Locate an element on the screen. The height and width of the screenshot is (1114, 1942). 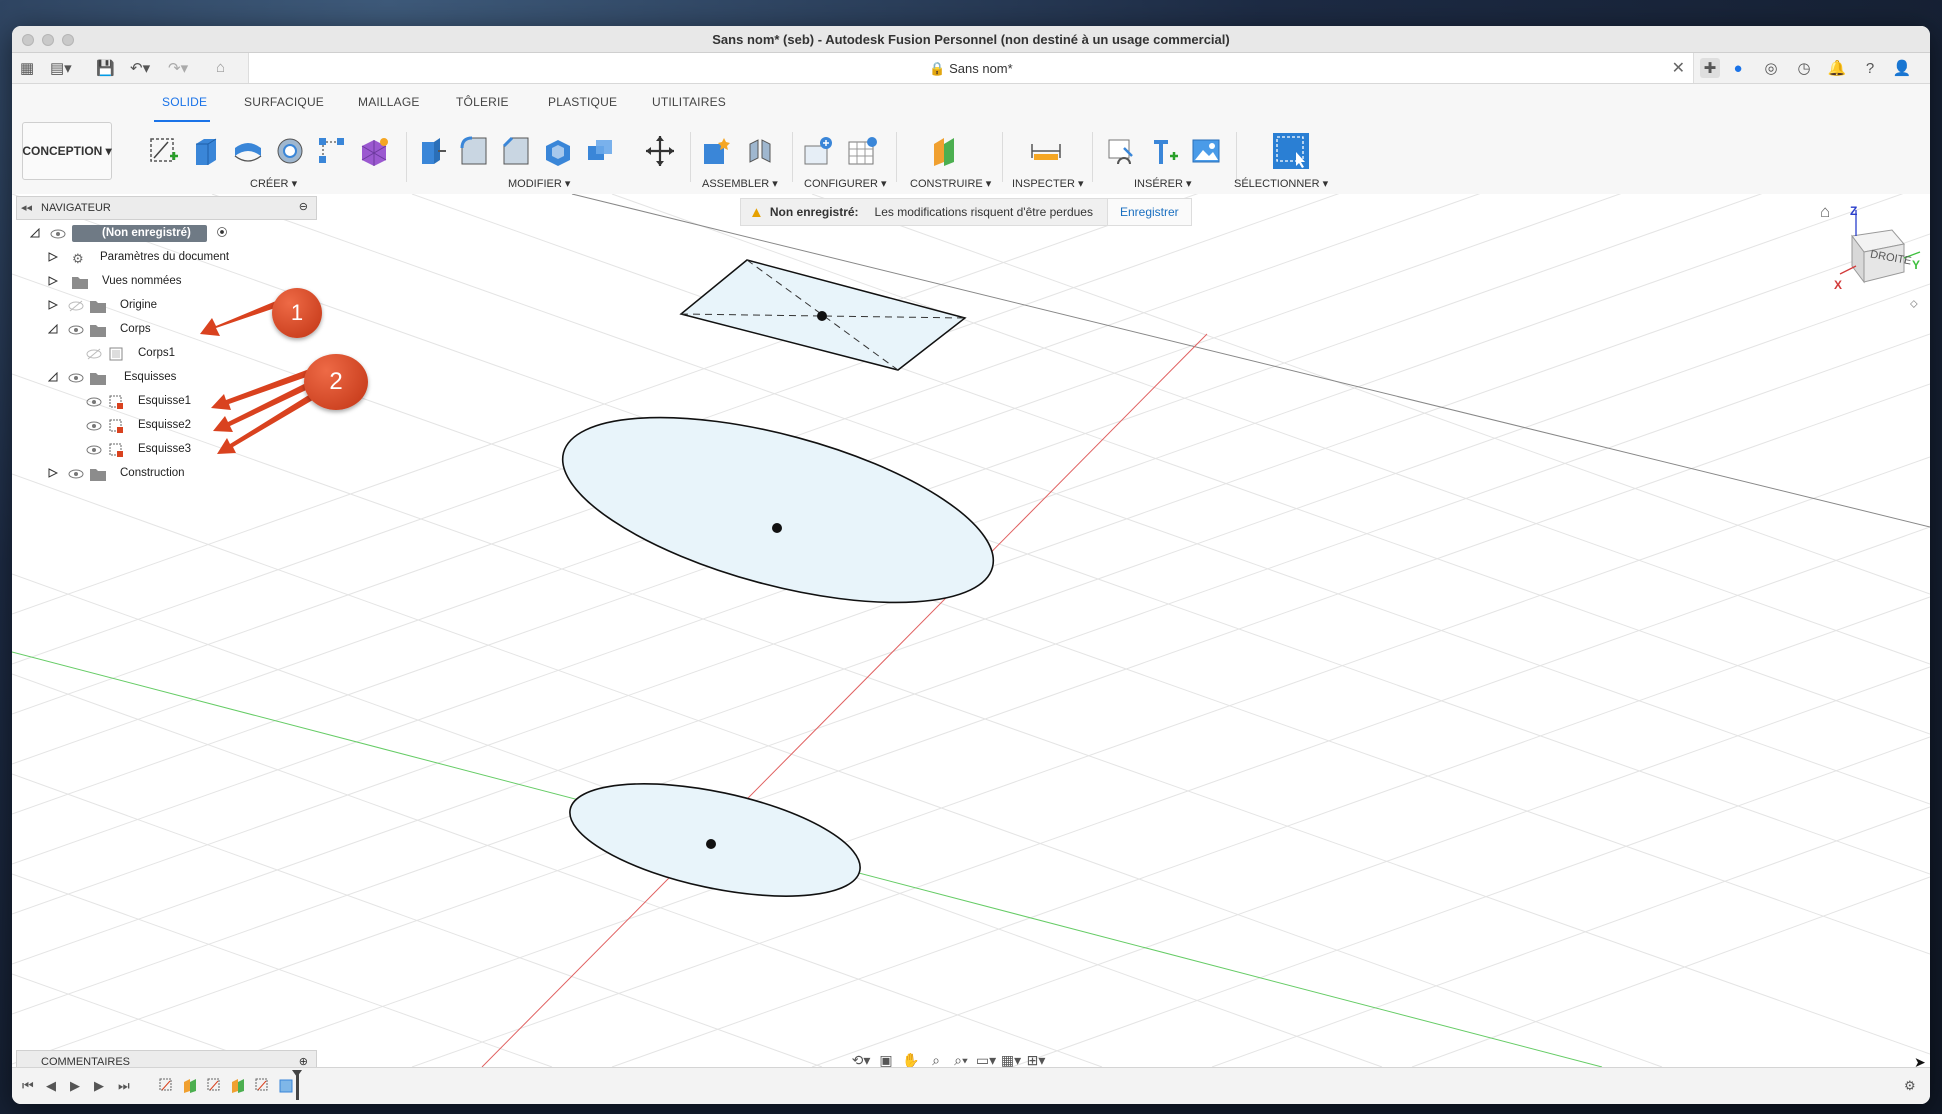
display-settings-icon: ▭▾ is located at coordinates (986, 1059).